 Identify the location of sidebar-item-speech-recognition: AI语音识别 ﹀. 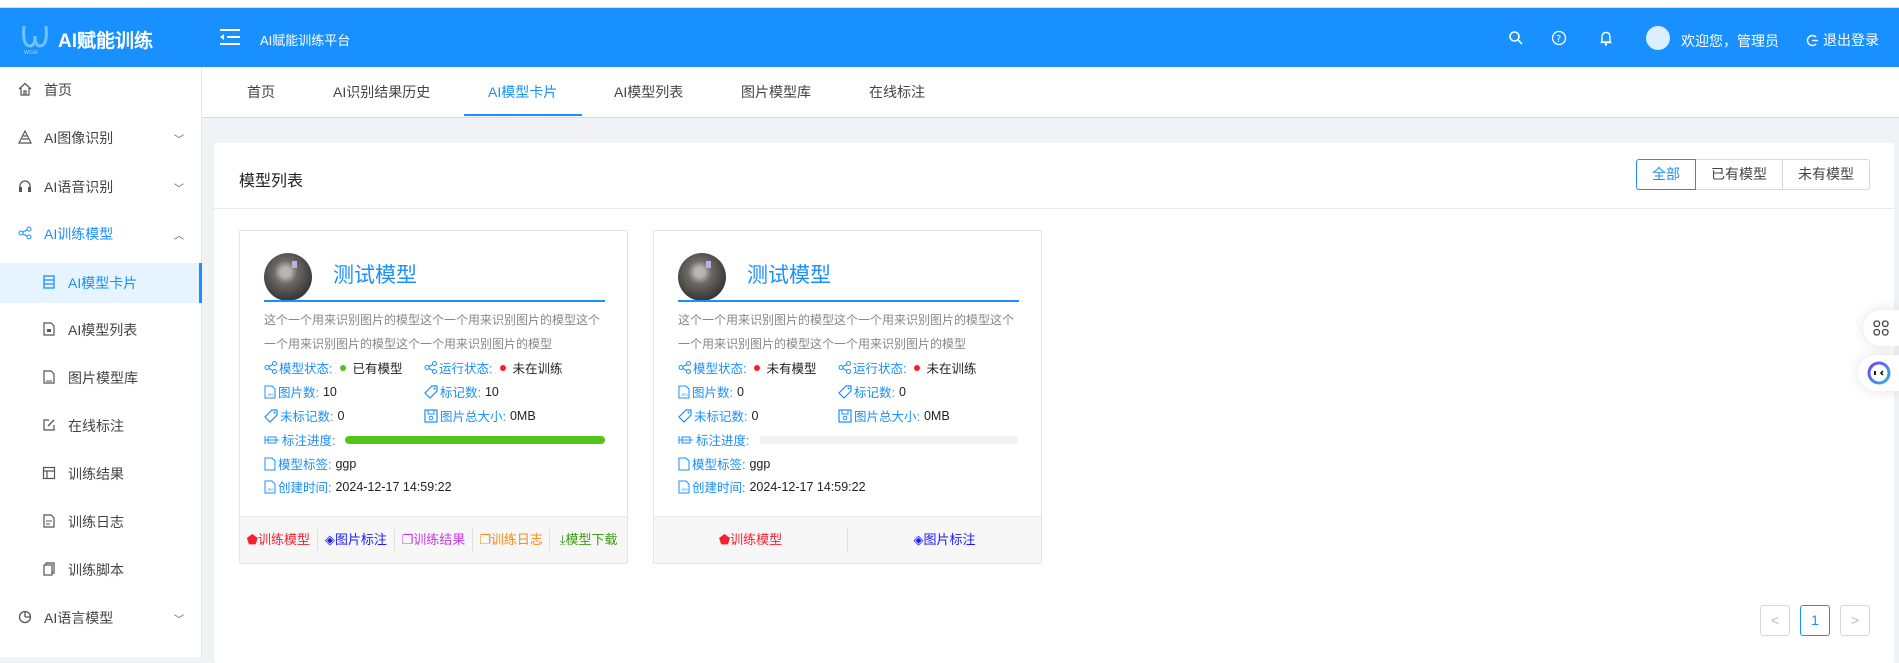
(101, 187).